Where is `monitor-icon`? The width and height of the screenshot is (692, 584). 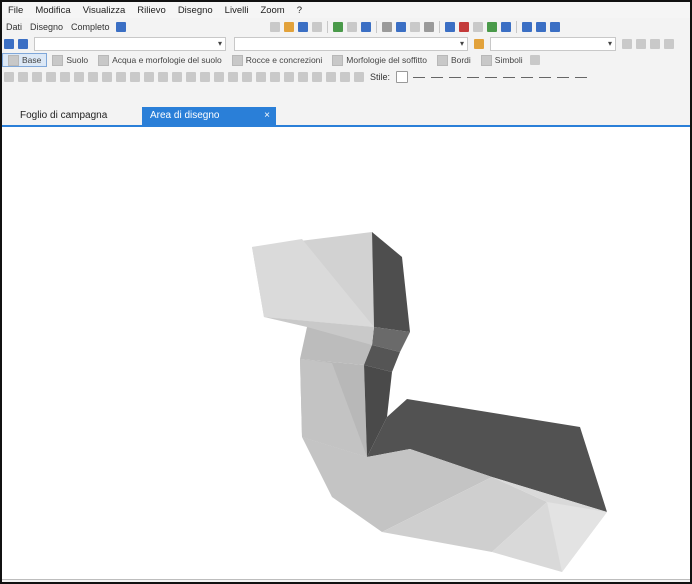
monitor-icon is located at coordinates (120, 27).